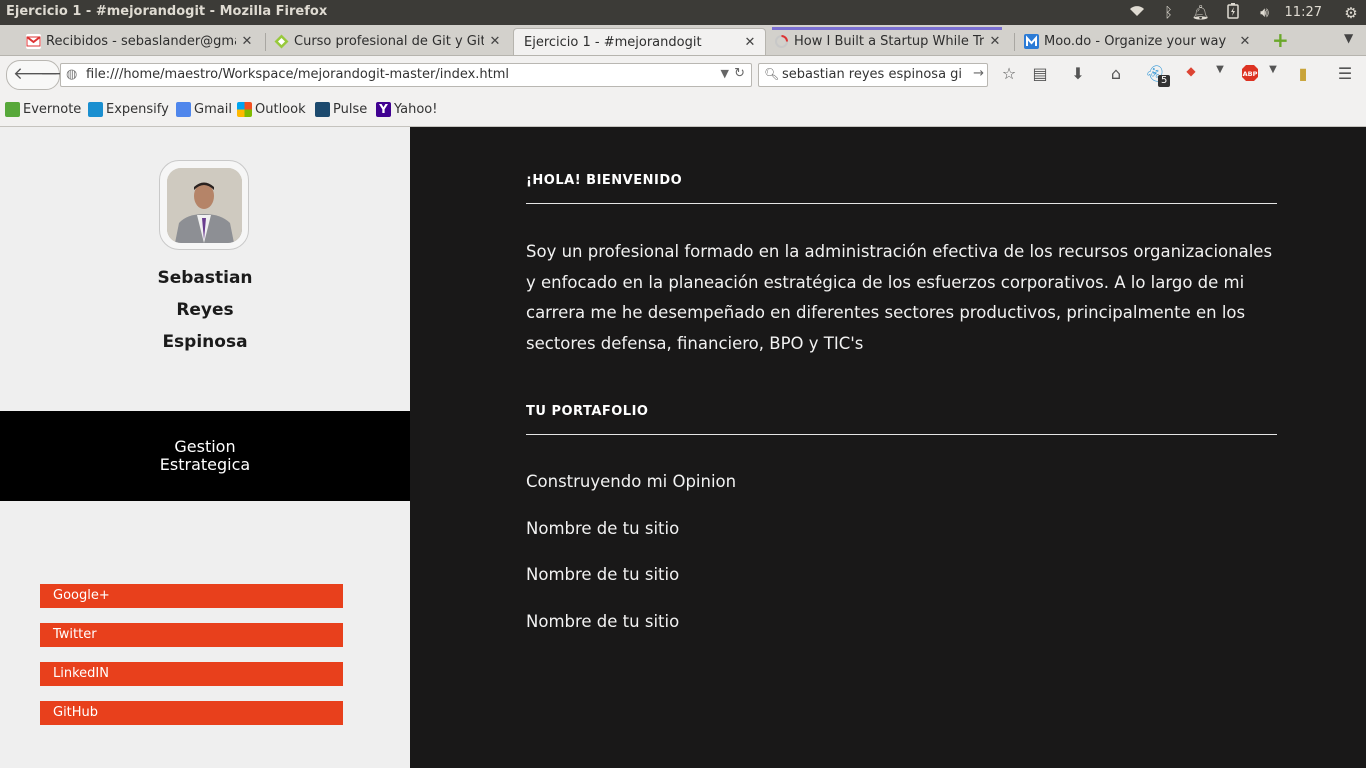 The height and width of the screenshot is (768, 1366). Describe the element at coordinates (1250, 74) in the screenshot. I see `svg-text: ABP` at that location.